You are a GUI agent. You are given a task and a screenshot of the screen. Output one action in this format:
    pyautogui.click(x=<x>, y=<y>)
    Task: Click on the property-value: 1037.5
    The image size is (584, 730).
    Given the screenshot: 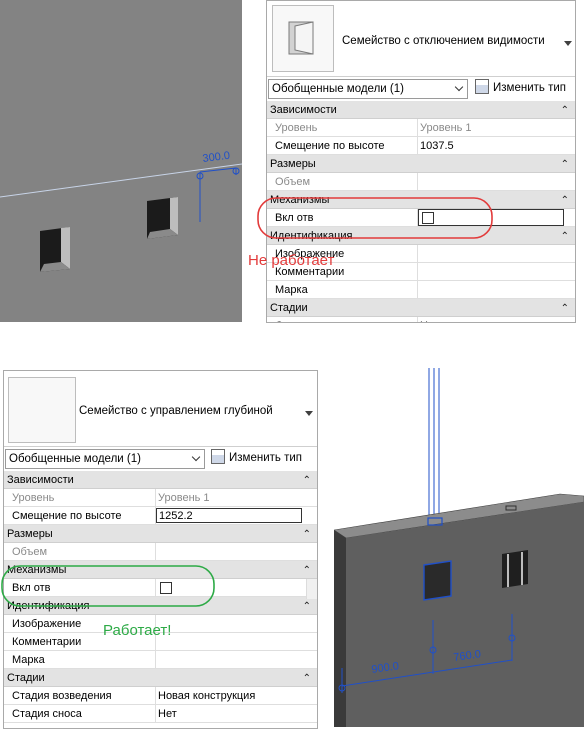 What is the action you would take?
    pyautogui.click(x=437, y=146)
    